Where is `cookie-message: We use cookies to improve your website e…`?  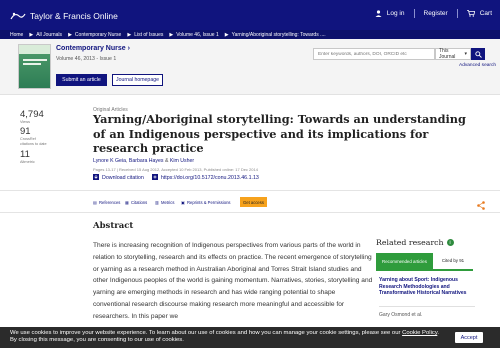
cookie-message: We use cookies to improve your website e… is located at coordinates (224, 337).